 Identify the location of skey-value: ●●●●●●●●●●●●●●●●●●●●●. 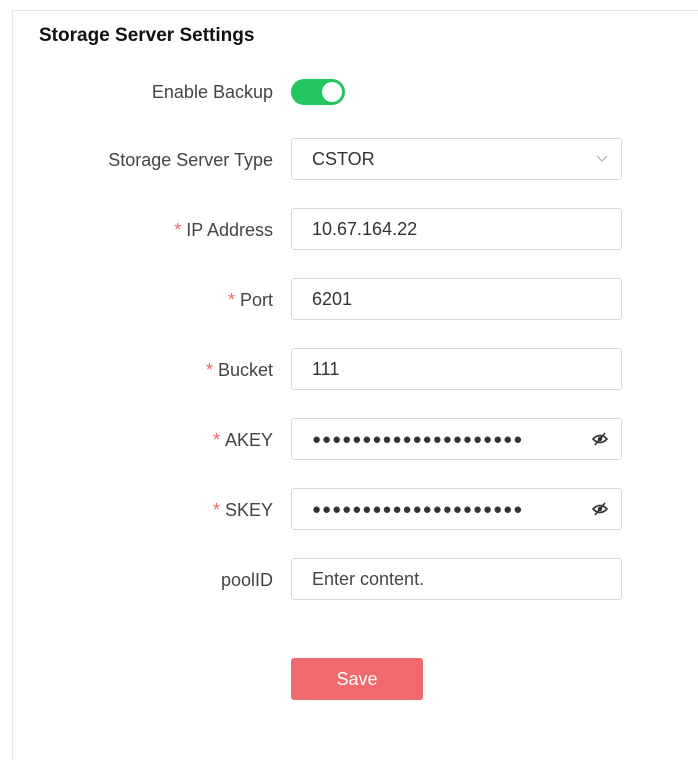
(418, 509).